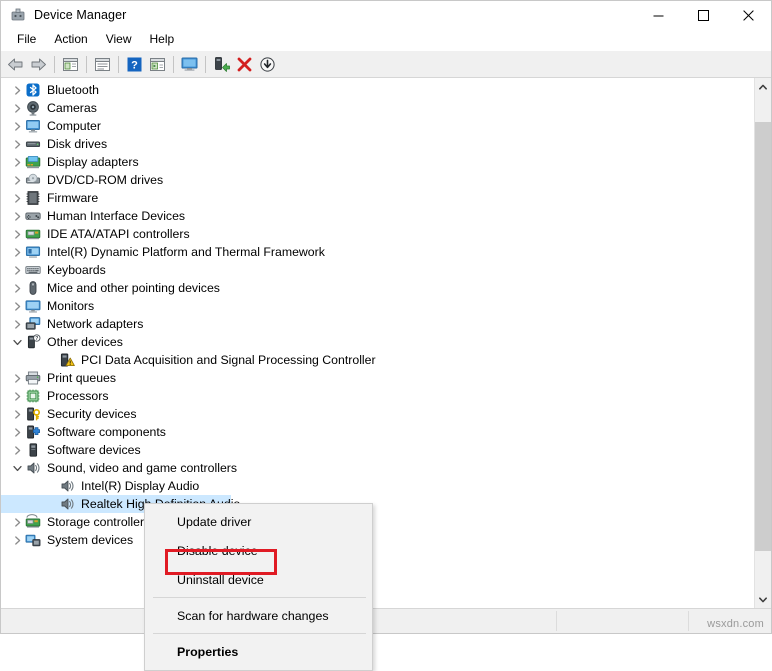 This screenshot has height=671, width=772. What do you see at coordinates (377, 306) in the screenshot?
I see `tree-row: Monitors` at bounding box center [377, 306].